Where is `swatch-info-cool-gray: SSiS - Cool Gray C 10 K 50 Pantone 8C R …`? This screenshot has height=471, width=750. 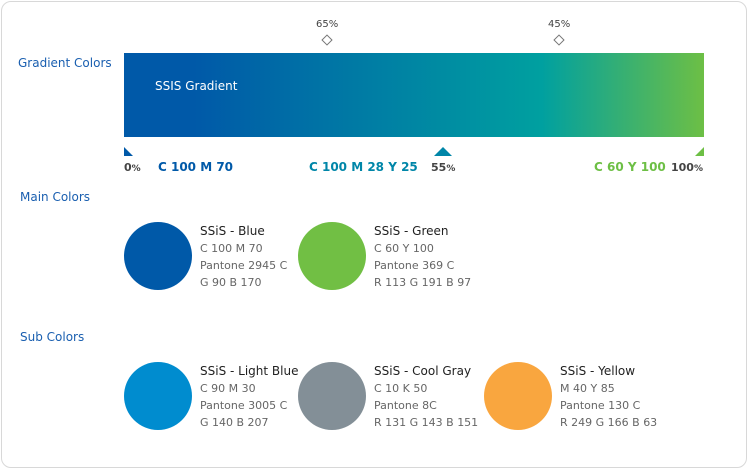
swatch-info-cool-gray: SSiS - Cool Gray C 10 K 50 Pantone 8C R … is located at coordinates (426, 397).